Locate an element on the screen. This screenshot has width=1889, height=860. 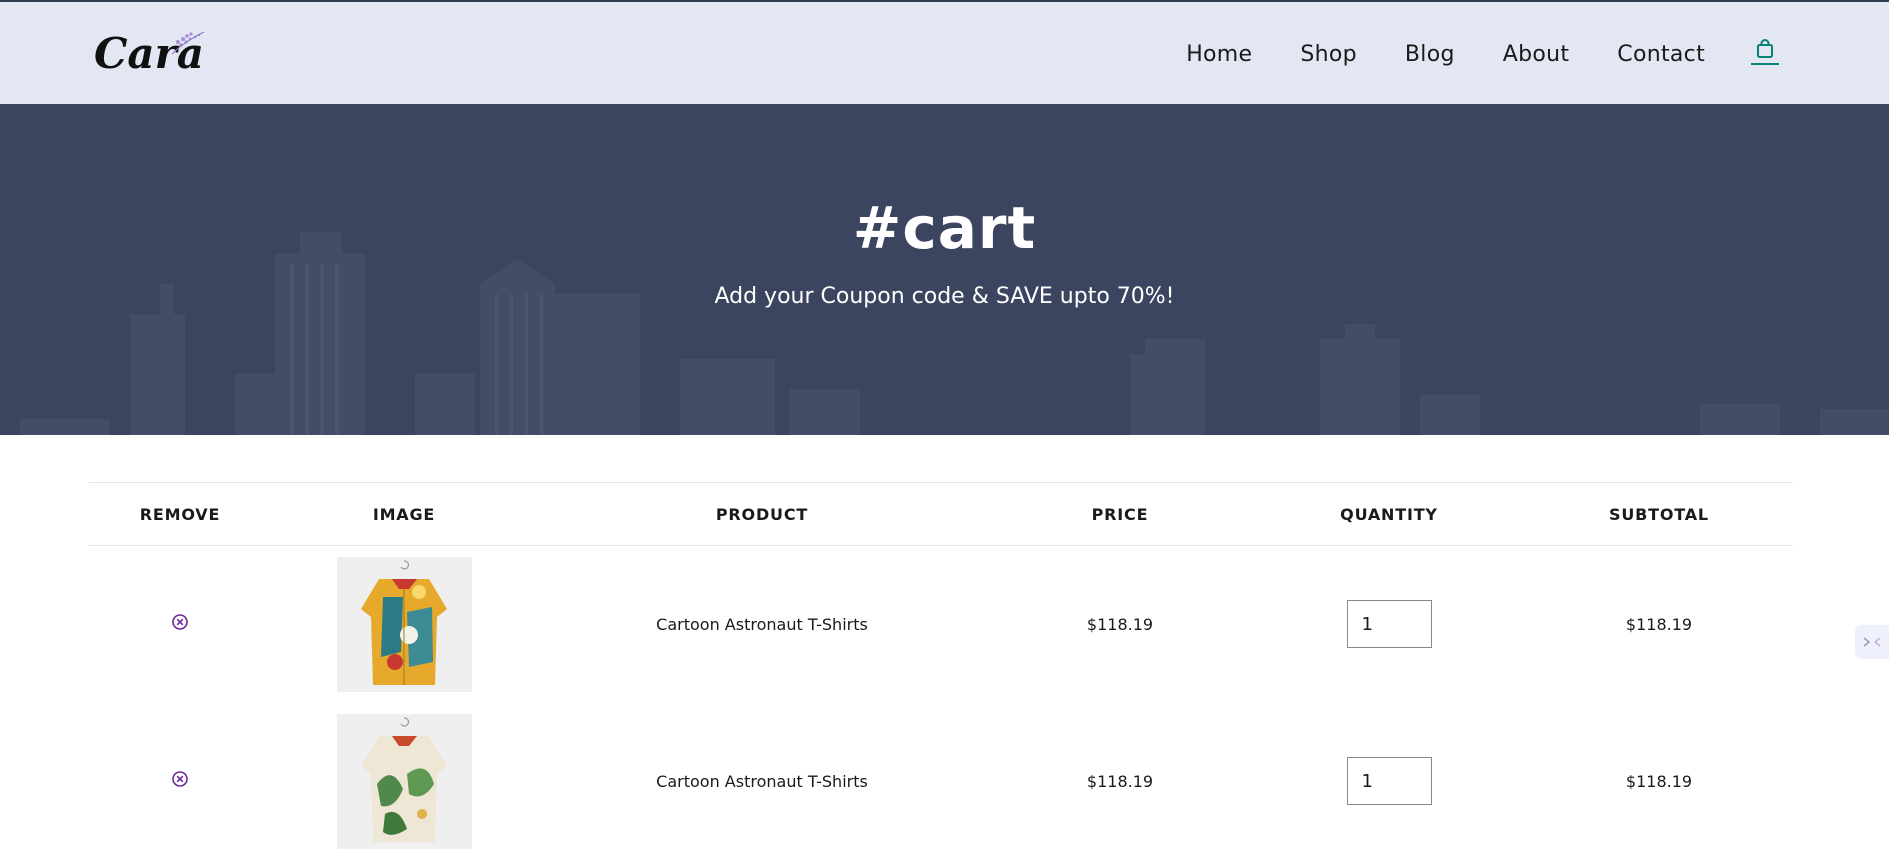
collapse-arrows-icon is located at coordinates (1872, 642).